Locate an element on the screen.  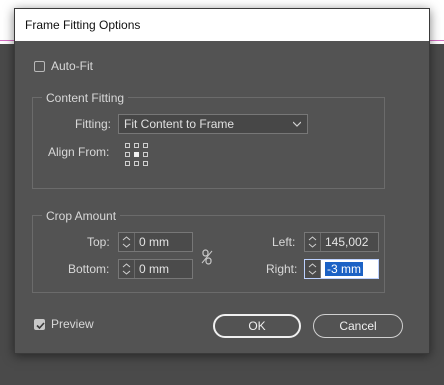
crop-top-stepper is located at coordinates (127, 242).